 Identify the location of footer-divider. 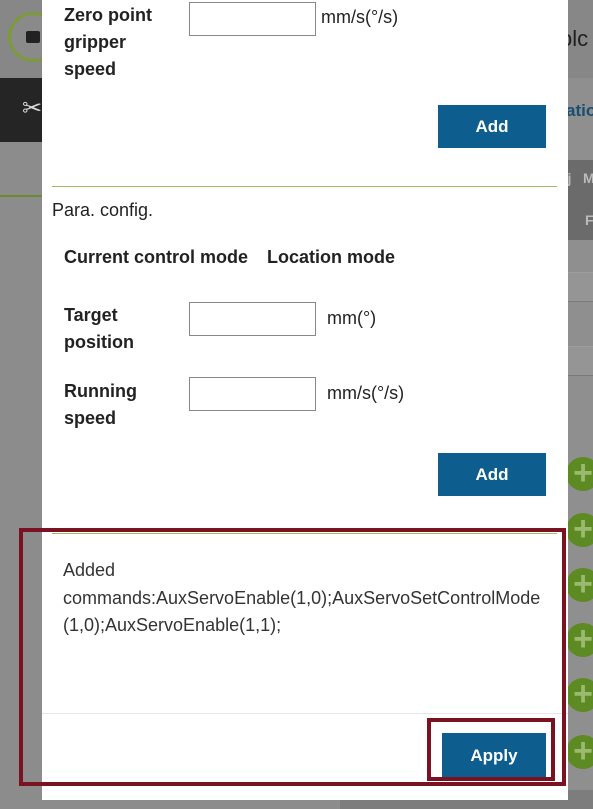
(305, 713).